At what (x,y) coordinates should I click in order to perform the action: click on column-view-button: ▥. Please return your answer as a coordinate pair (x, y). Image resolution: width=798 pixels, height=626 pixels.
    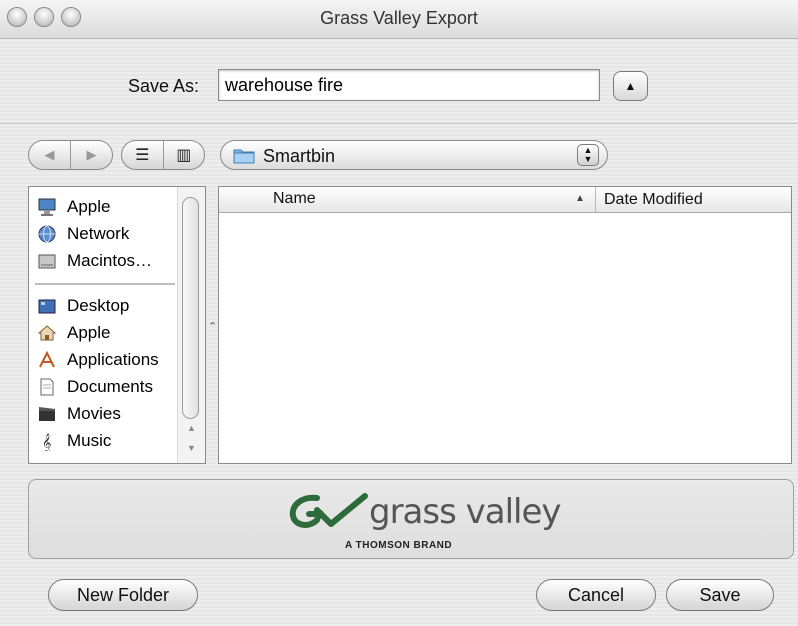
    Looking at the image, I should click on (183, 155).